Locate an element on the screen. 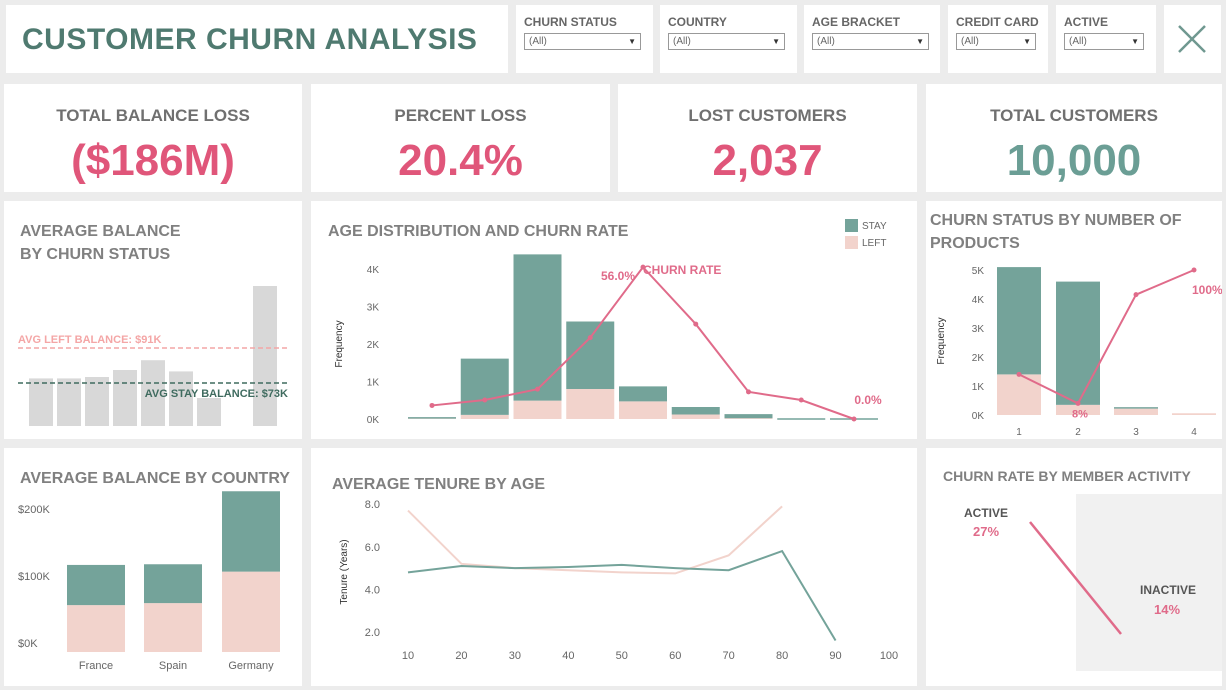 This screenshot has height=690, width=1226. x-tick-label: 70 is located at coordinates (729, 656).